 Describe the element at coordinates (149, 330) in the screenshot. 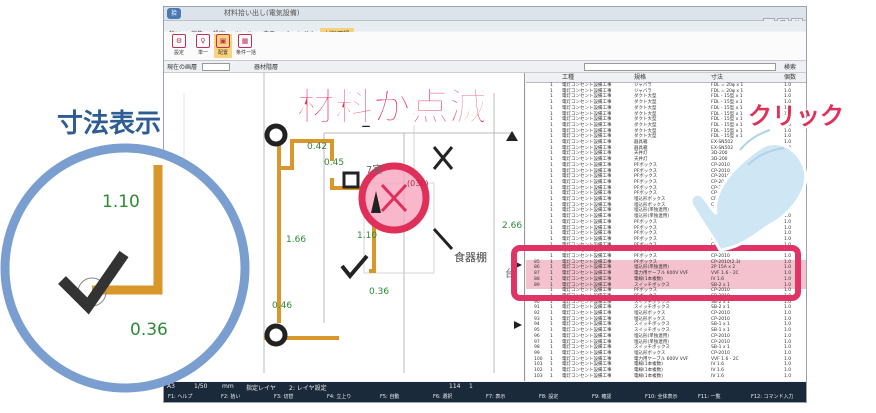

I see `zoom-dim-label-2: 0.36` at that location.